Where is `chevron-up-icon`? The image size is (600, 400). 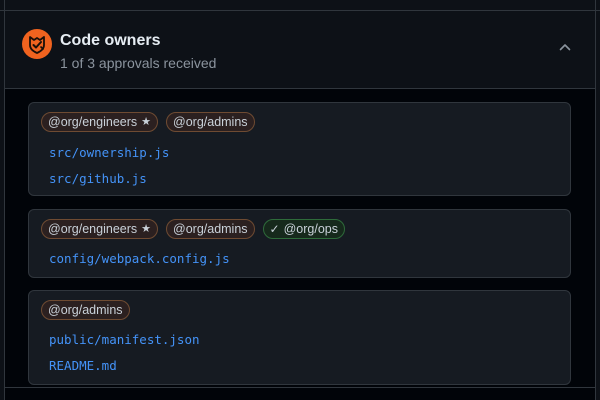 chevron-up-icon is located at coordinates (565, 47).